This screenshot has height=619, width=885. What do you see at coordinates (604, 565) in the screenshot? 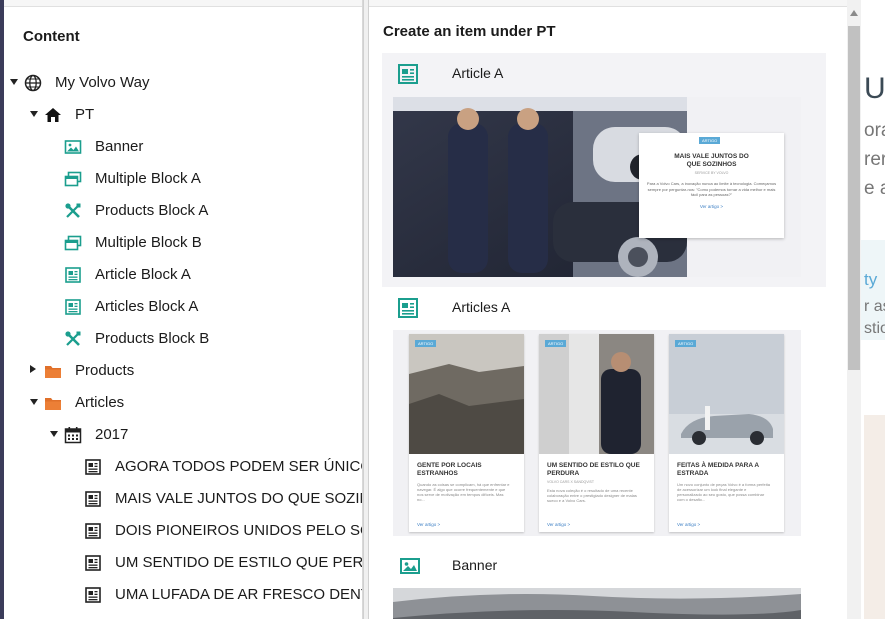
I see `insert-option-header: Banner` at bounding box center [604, 565].